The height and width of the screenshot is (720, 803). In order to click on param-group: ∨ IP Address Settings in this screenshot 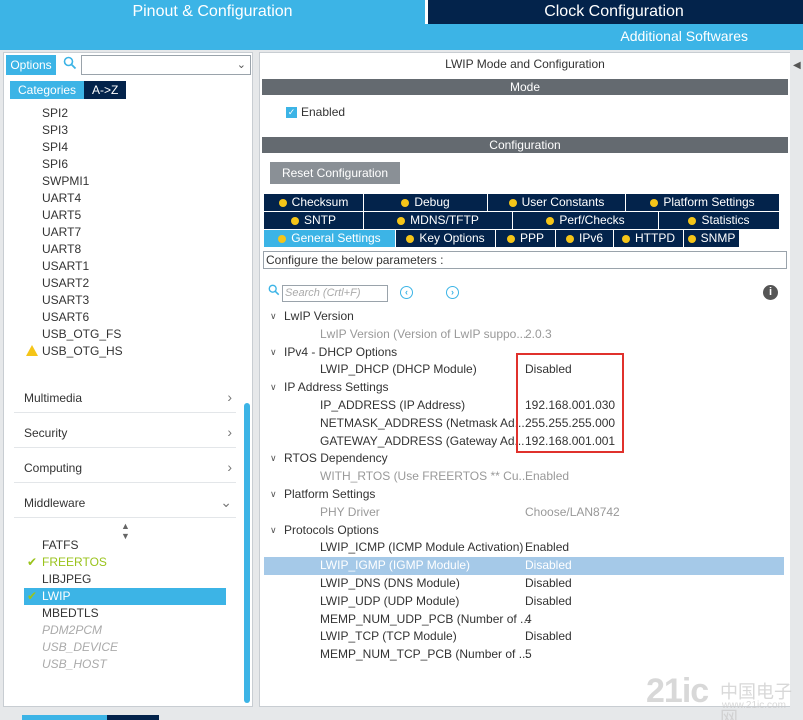, I will do `click(524, 388)`.